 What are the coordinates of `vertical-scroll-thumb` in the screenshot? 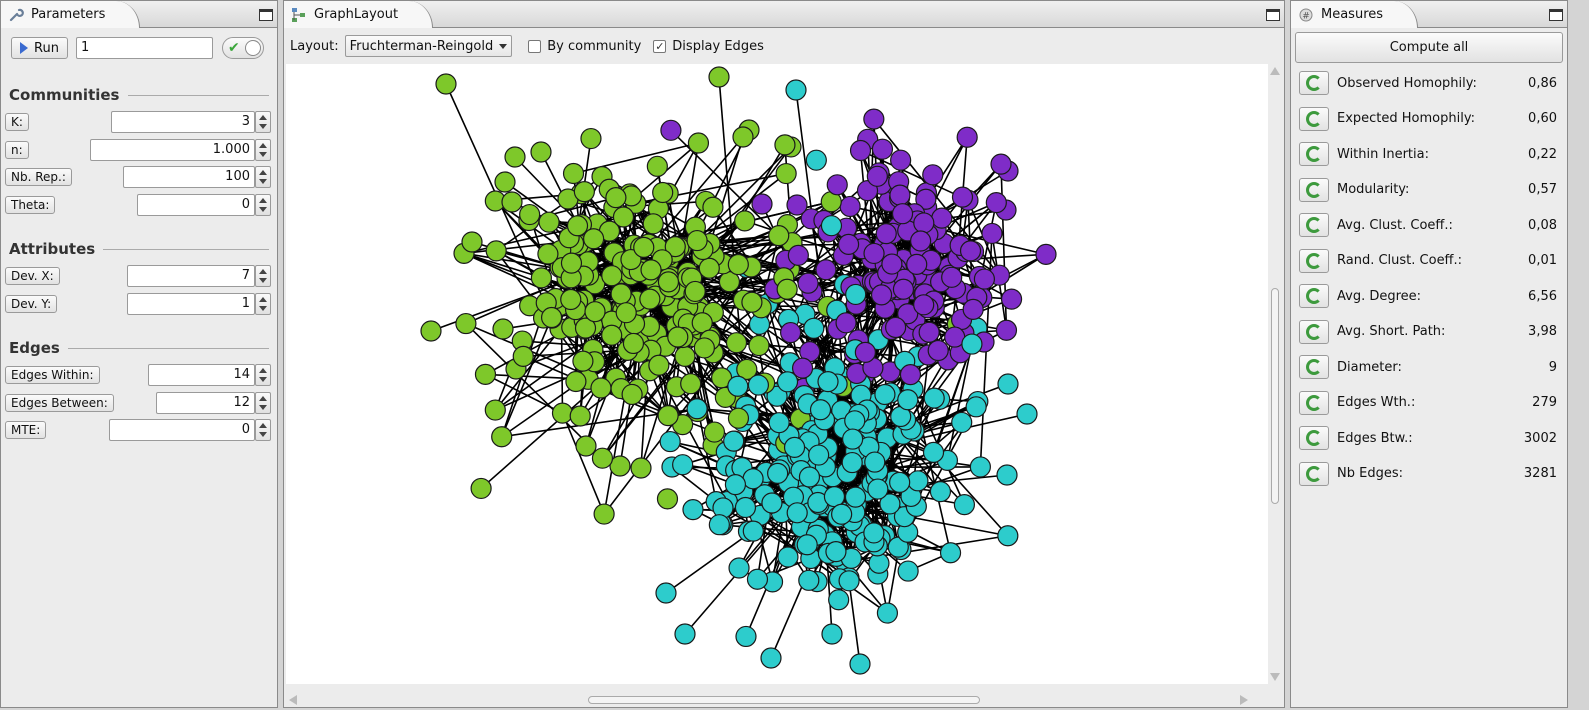 It's located at (1275, 396).